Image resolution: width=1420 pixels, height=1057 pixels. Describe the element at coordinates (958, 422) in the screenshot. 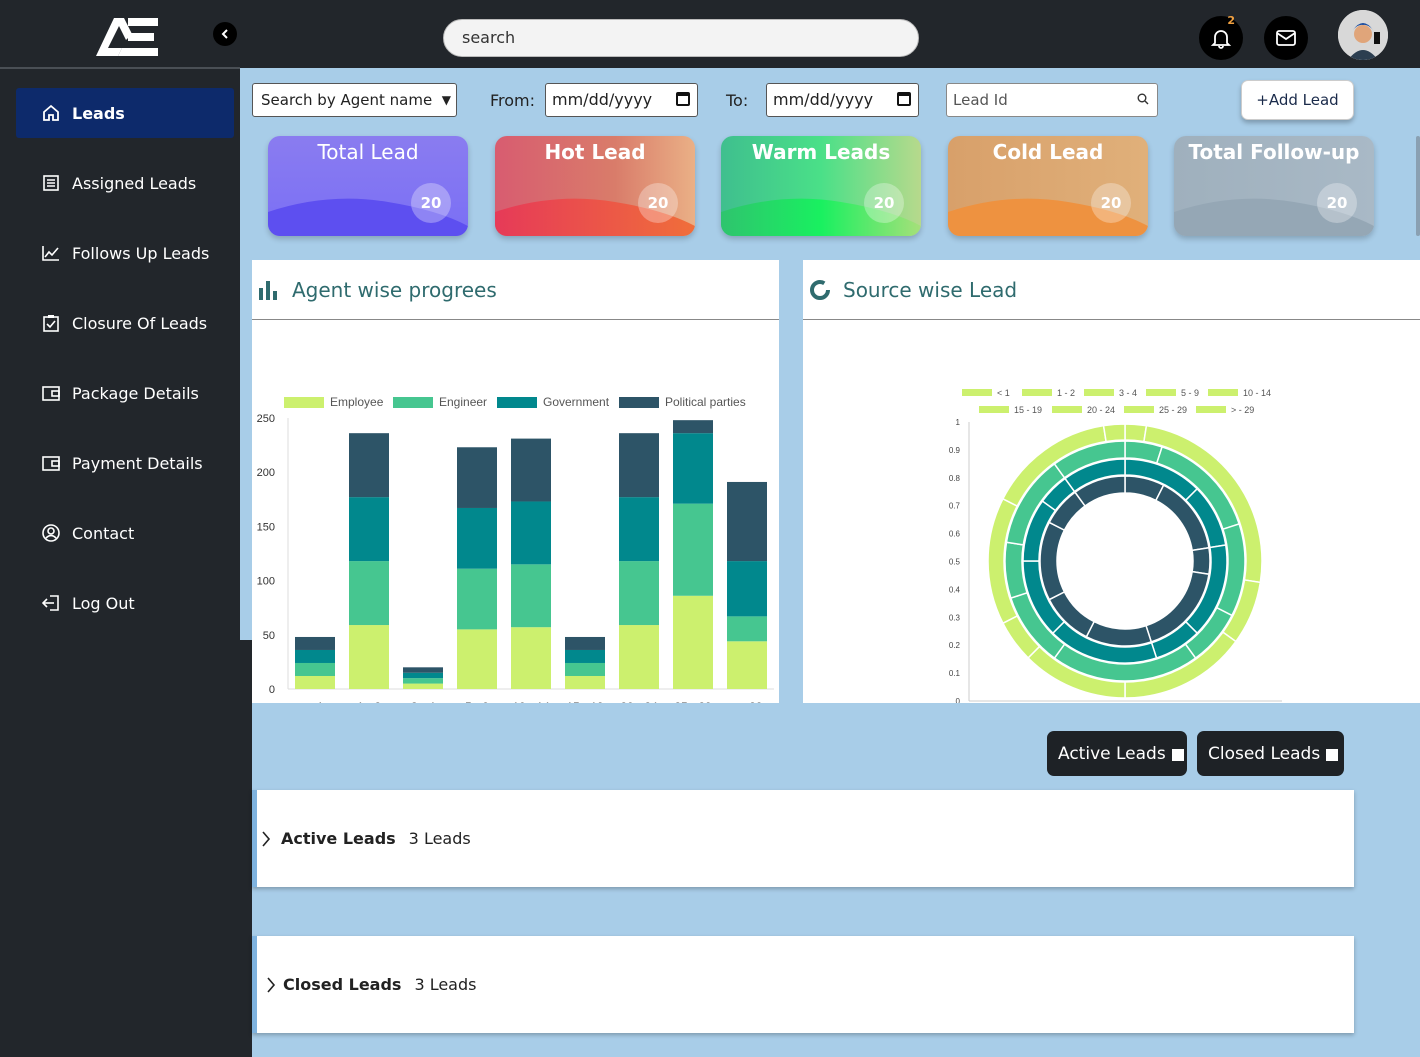

I see `y-tick-label: 1` at that location.